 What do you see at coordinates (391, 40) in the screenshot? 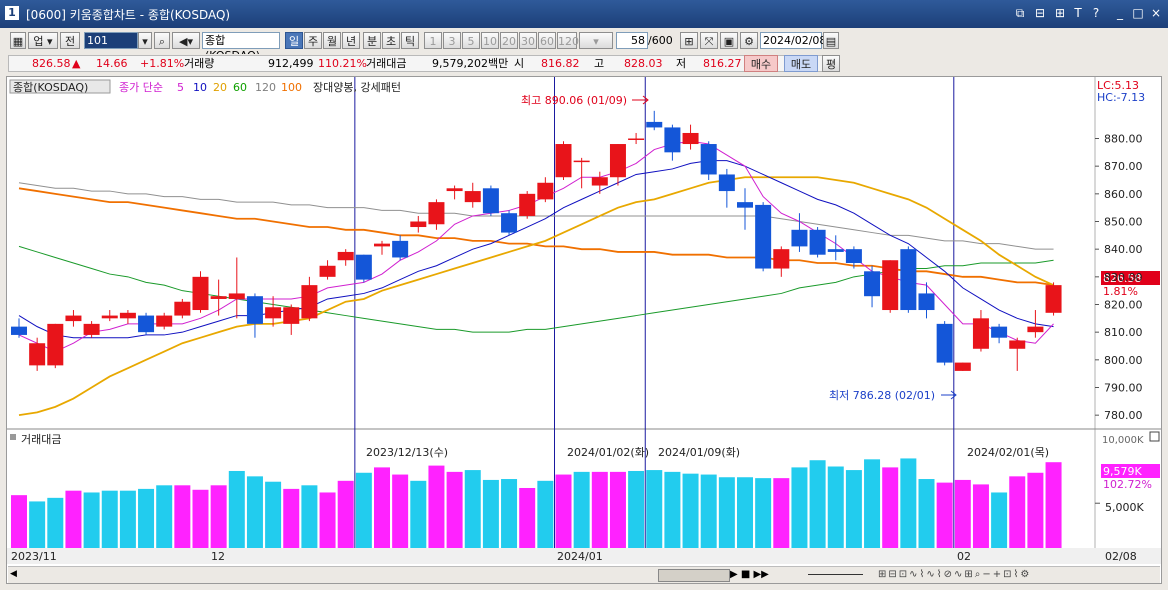
I see `period-second: 초` at bounding box center [391, 40].